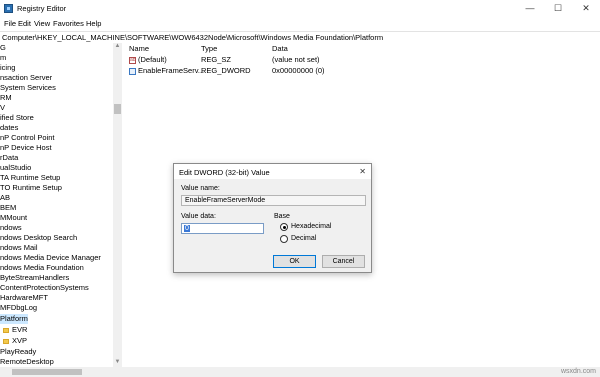 Image resolution: width=600 pixels, height=377 pixels. What do you see at coordinates (578, 371) in the screenshot?
I see `watermark: wsxdn.com` at bounding box center [578, 371].